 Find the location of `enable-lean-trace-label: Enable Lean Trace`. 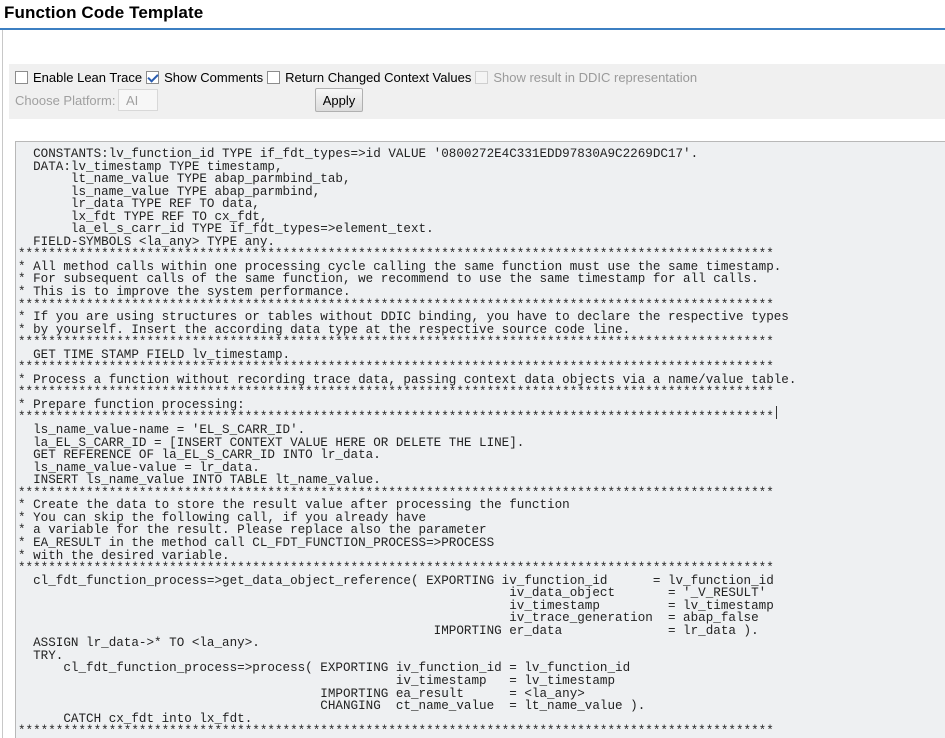

enable-lean-trace-label: Enable Lean Trace is located at coordinates (87, 77).